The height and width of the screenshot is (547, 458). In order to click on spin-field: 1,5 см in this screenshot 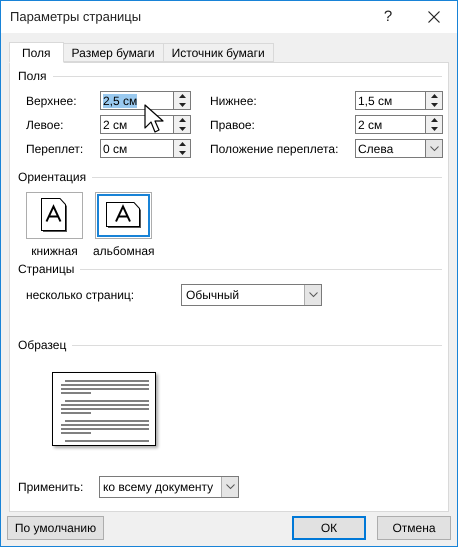, I will do `click(399, 100)`.